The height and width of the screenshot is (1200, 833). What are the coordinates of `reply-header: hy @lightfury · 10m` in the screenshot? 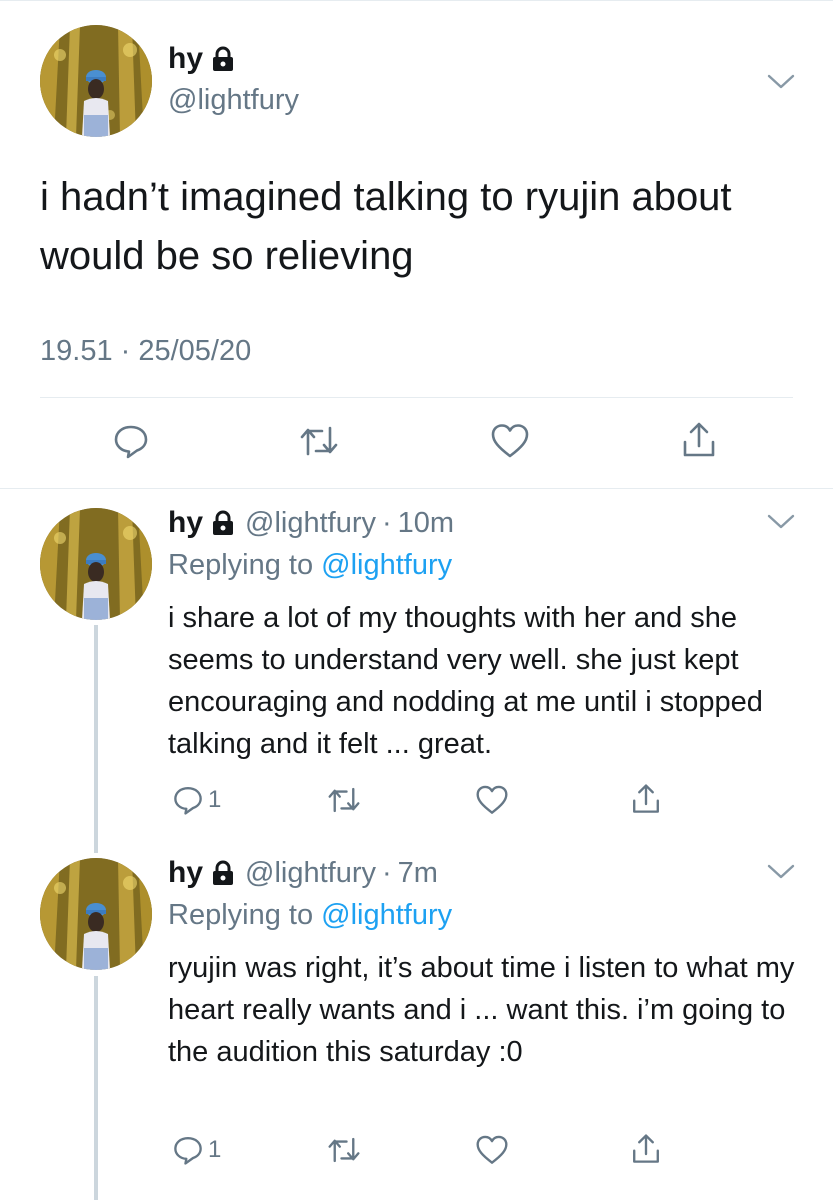 It's located at (311, 523).